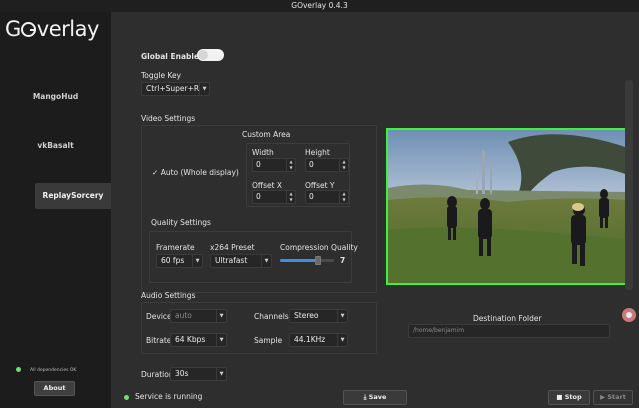 The width and height of the screenshot is (639, 408). Describe the element at coordinates (210, 55) in the screenshot. I see `global-enable-toggle` at that location.